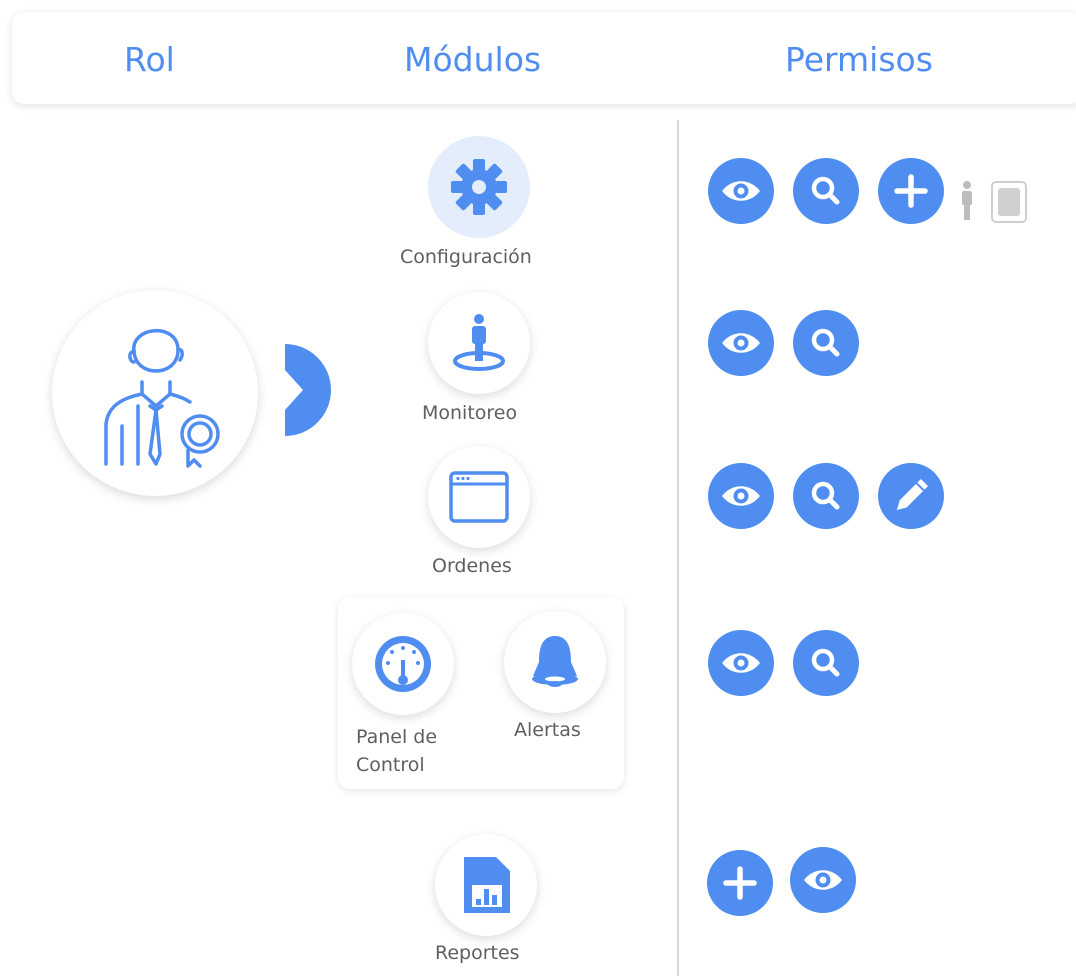 Image resolution: width=1076 pixels, height=976 pixels. Describe the element at coordinates (993, 203) in the screenshot. I see `drag-hint-icon` at that location.